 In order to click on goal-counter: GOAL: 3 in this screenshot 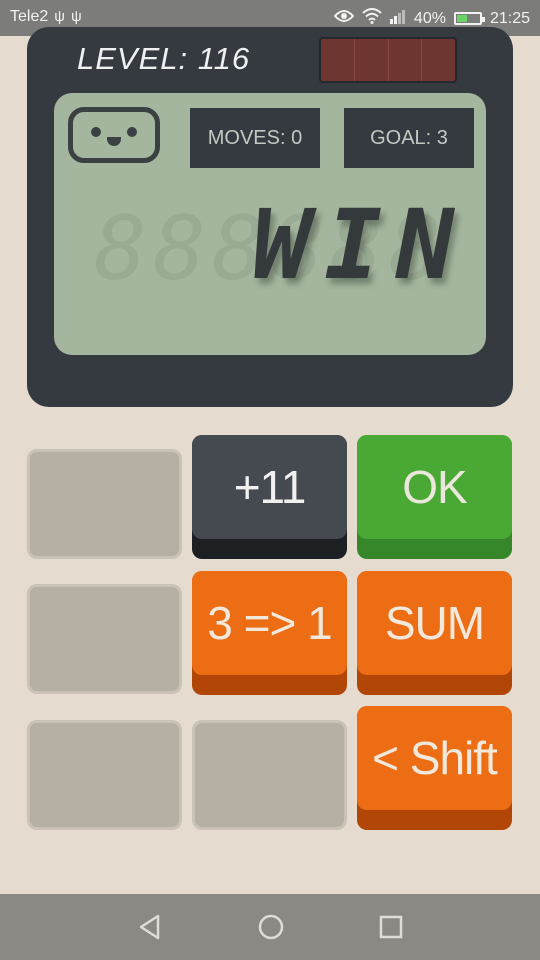, I will do `click(409, 138)`.